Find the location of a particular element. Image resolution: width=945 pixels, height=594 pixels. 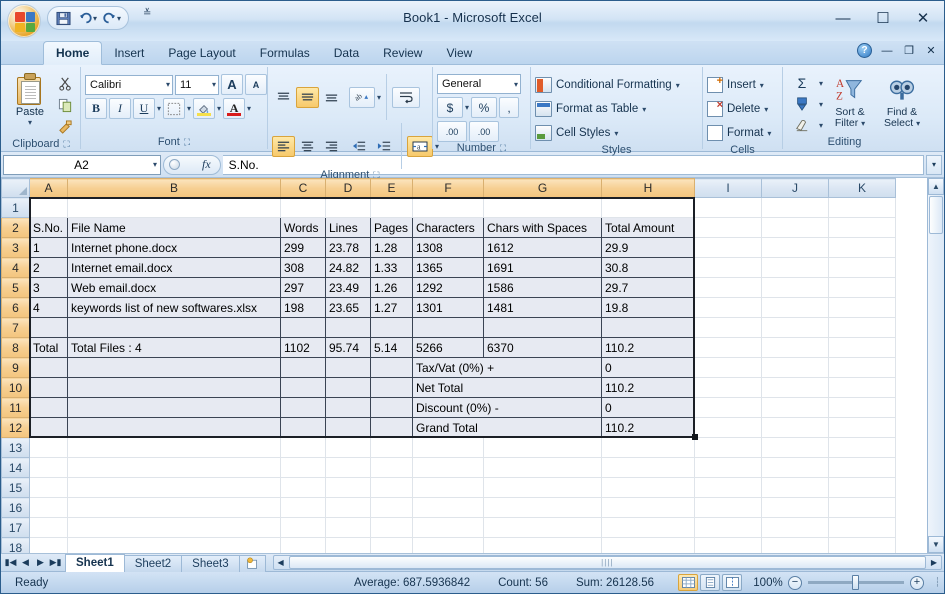

shrink-font-button: A is located at coordinates (256, 84).